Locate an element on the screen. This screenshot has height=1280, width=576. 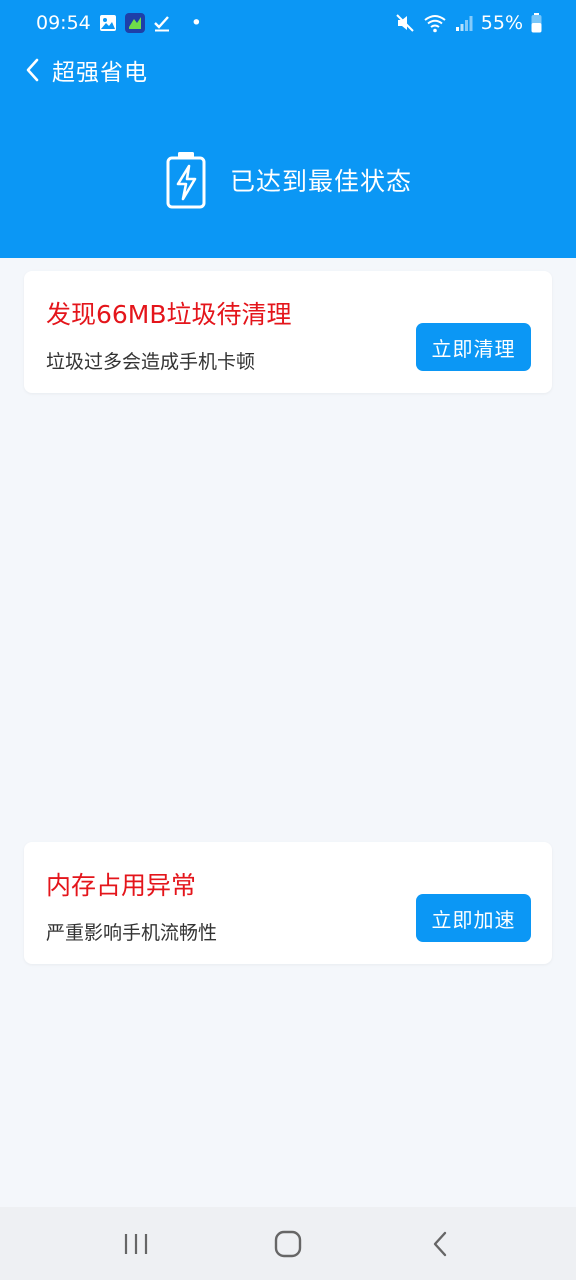
page-title: 超强省电 is located at coordinates (100, 73).